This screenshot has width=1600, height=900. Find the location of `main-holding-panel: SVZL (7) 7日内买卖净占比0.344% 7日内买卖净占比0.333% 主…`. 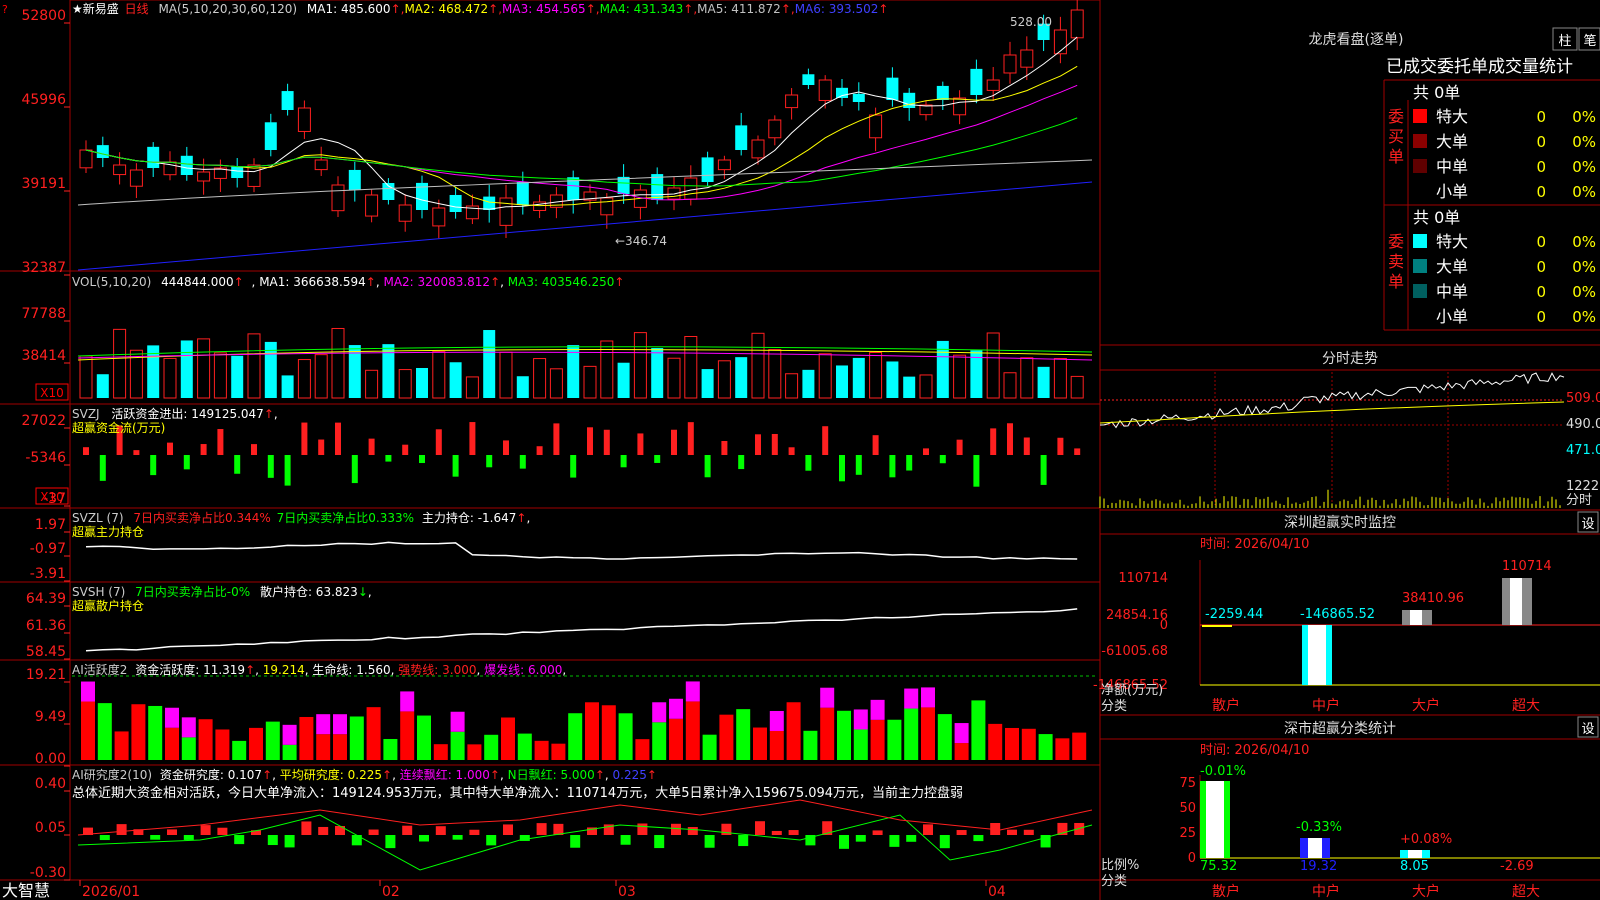

main-holding-panel: SVZL (7) 7日内买卖净占比0.344% 7日内买卖净占比0.333% 主… is located at coordinates (575, 535).